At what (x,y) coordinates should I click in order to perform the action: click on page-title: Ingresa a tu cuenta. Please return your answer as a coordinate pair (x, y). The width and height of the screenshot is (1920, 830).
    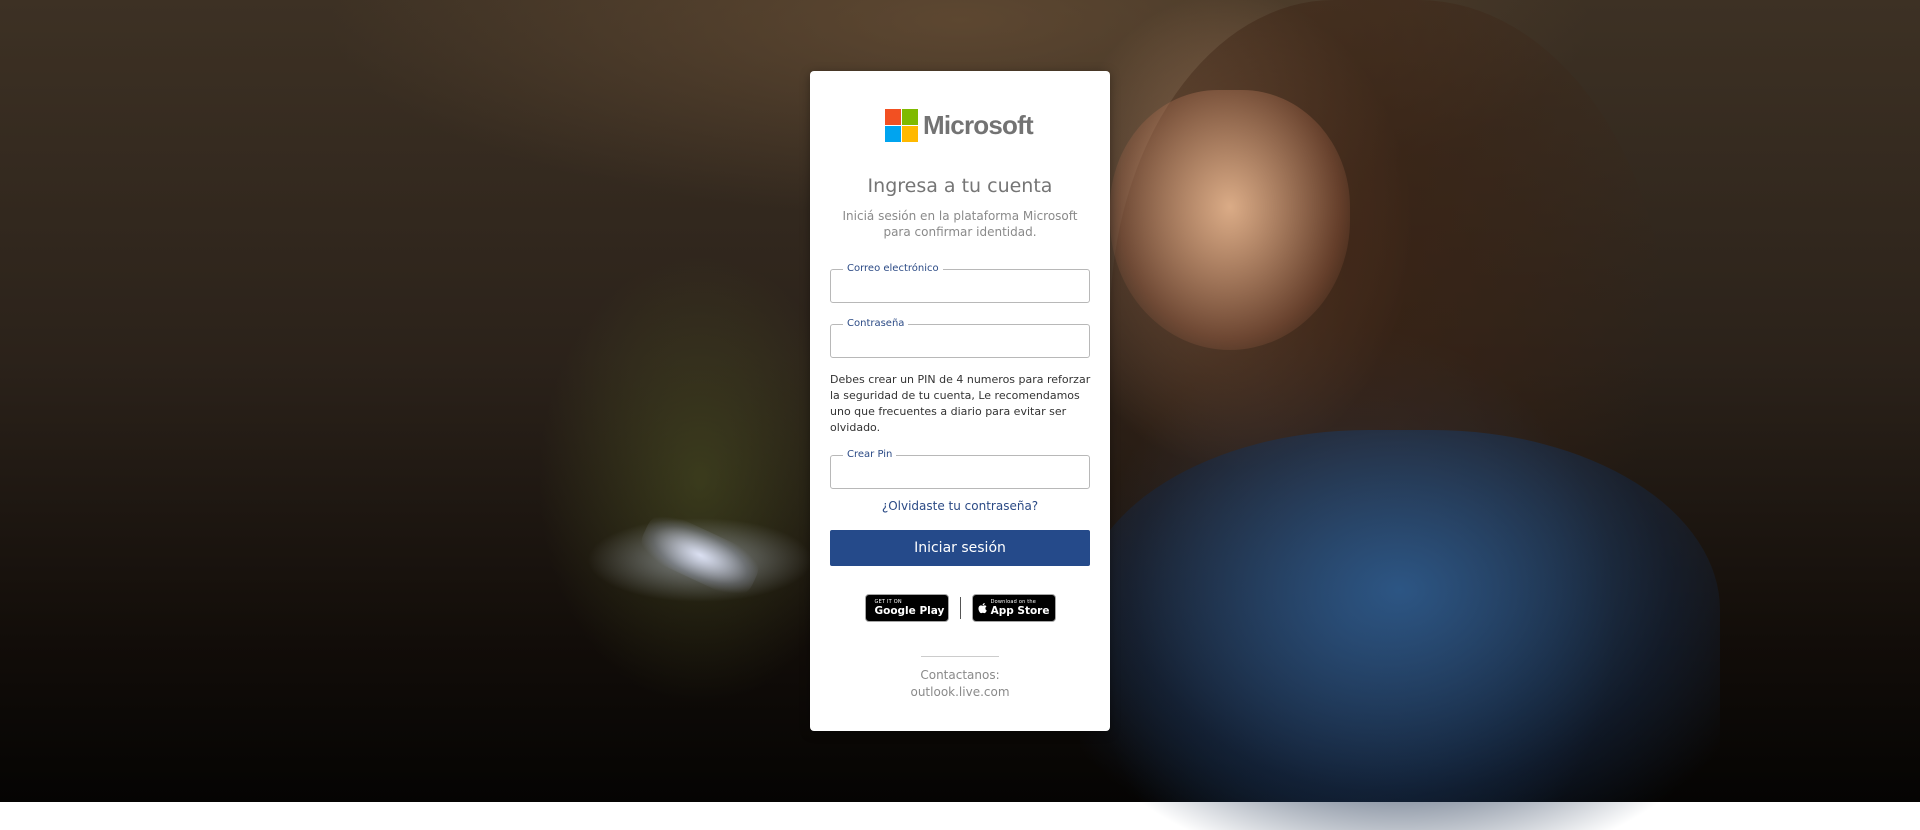
    Looking at the image, I should click on (960, 186).